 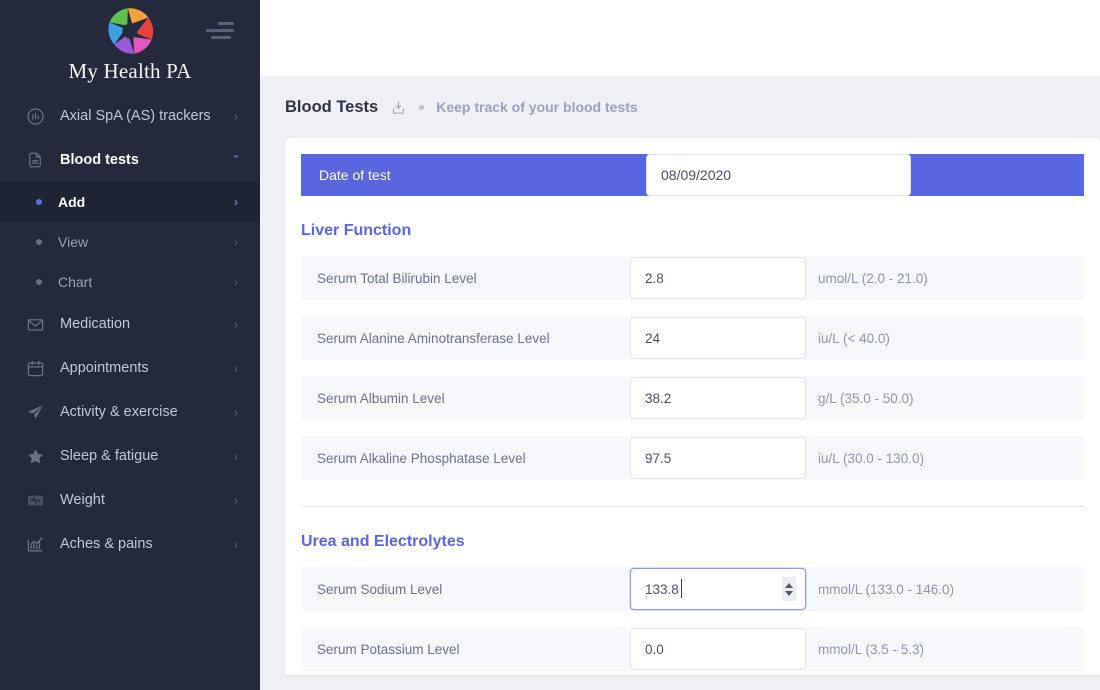 I want to click on sidebar-item-label: Weight, so click(x=82, y=500).